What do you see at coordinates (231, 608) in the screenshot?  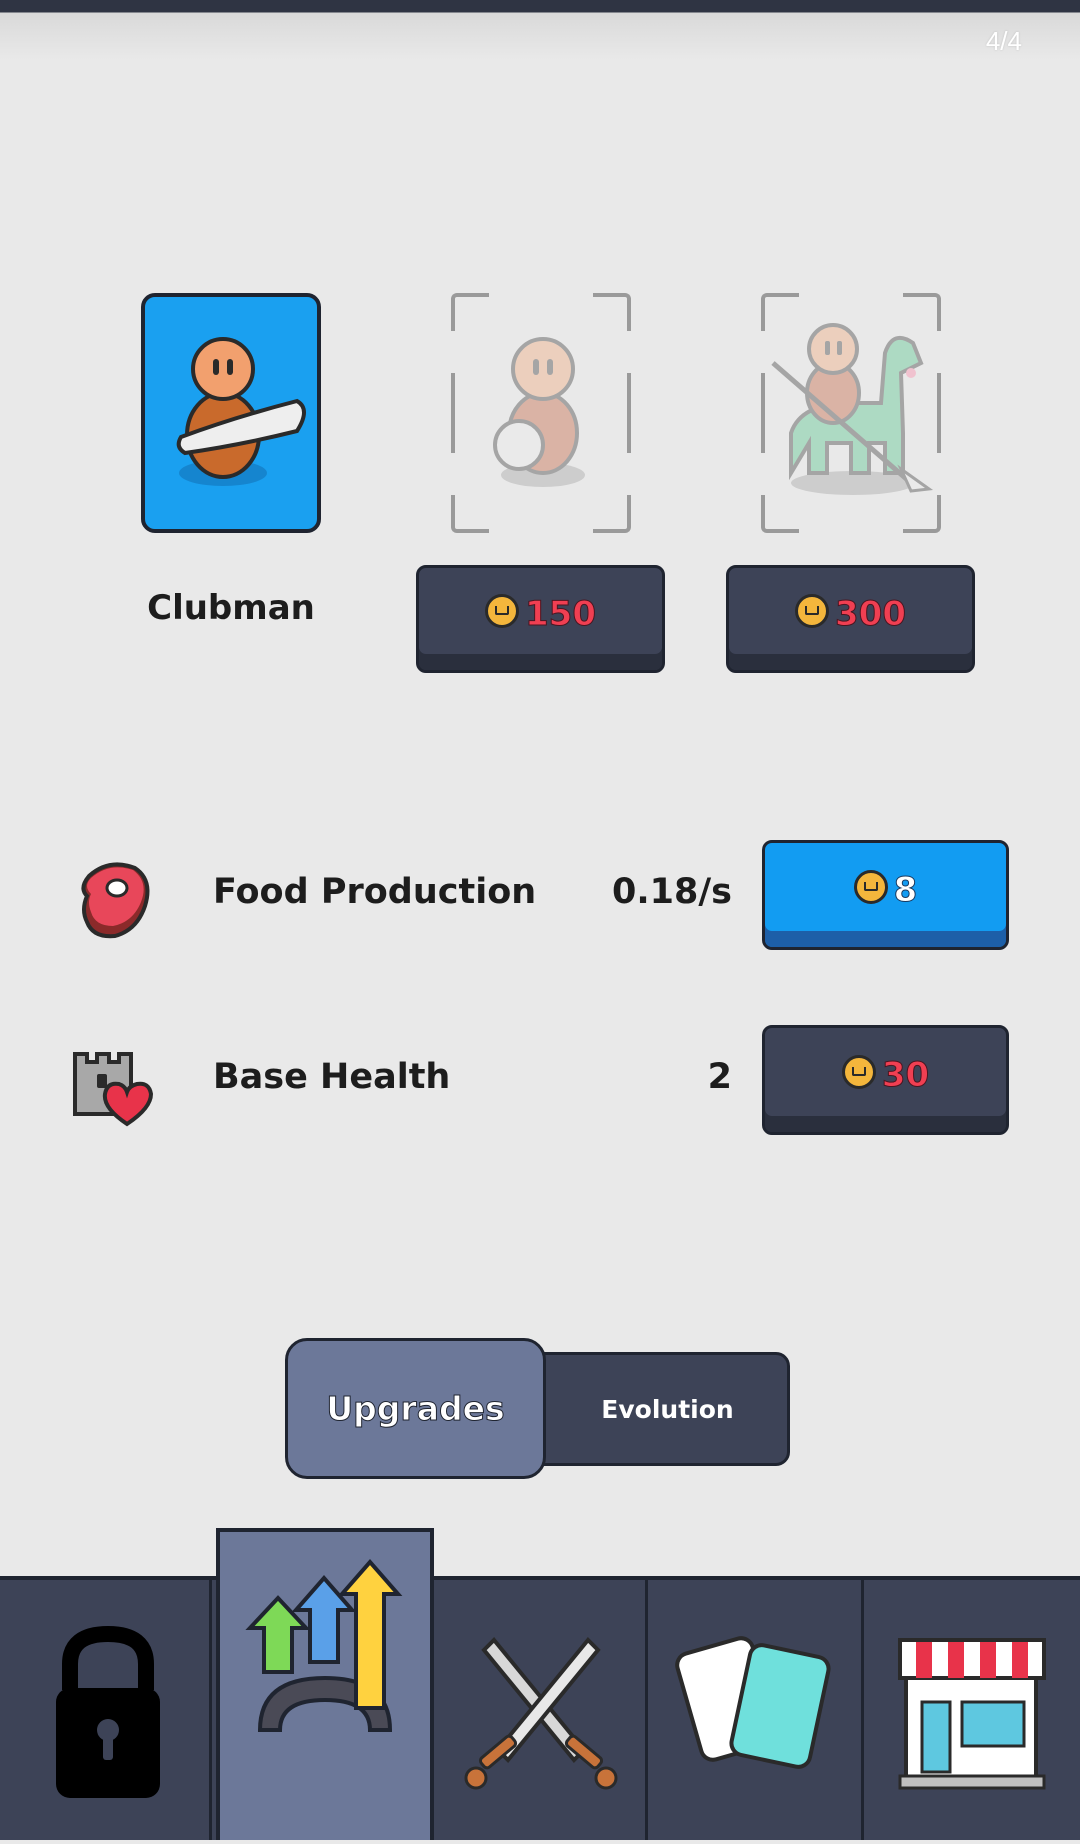 I see `unit-name-clubman: Clubman` at bounding box center [231, 608].